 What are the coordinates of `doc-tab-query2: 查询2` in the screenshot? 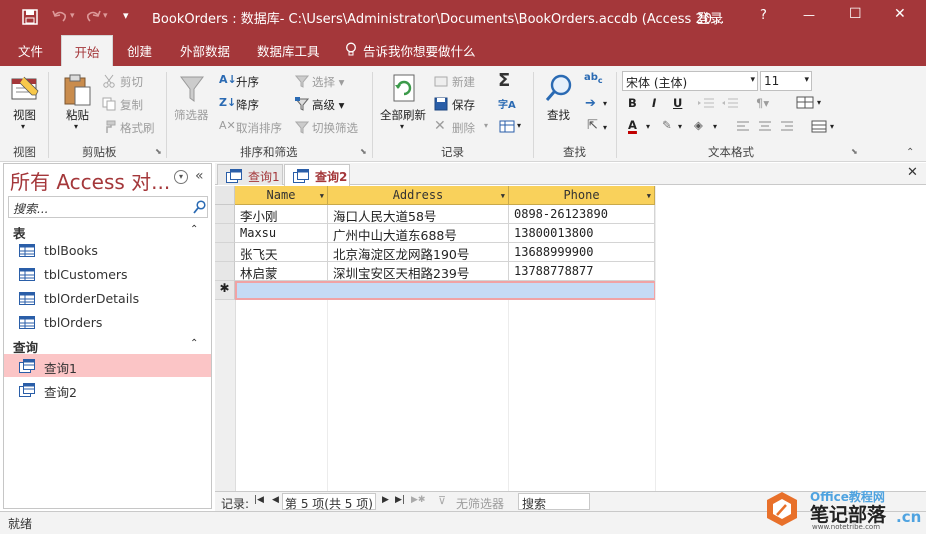 It's located at (317, 175).